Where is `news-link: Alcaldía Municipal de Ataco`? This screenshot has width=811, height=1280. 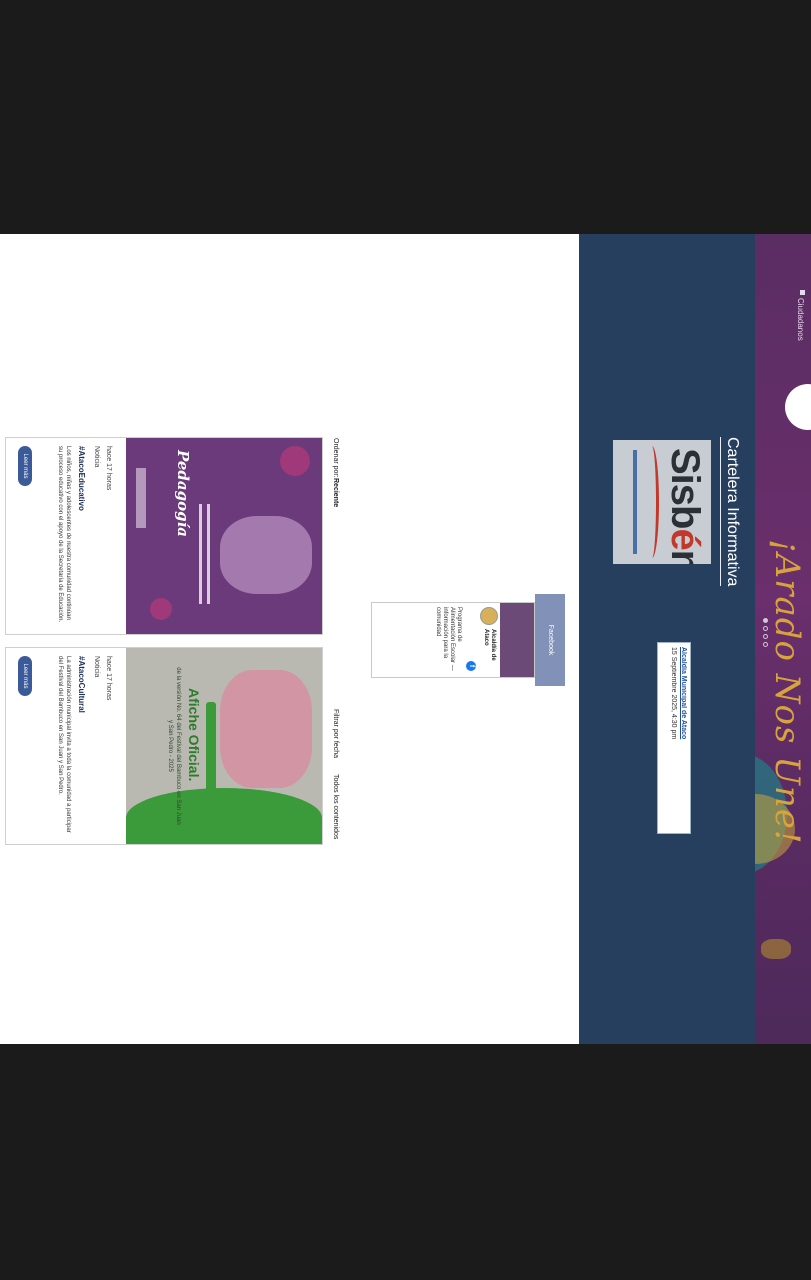
news-link: Alcaldía Municipal de Ataco is located at coordinates (683, 738).